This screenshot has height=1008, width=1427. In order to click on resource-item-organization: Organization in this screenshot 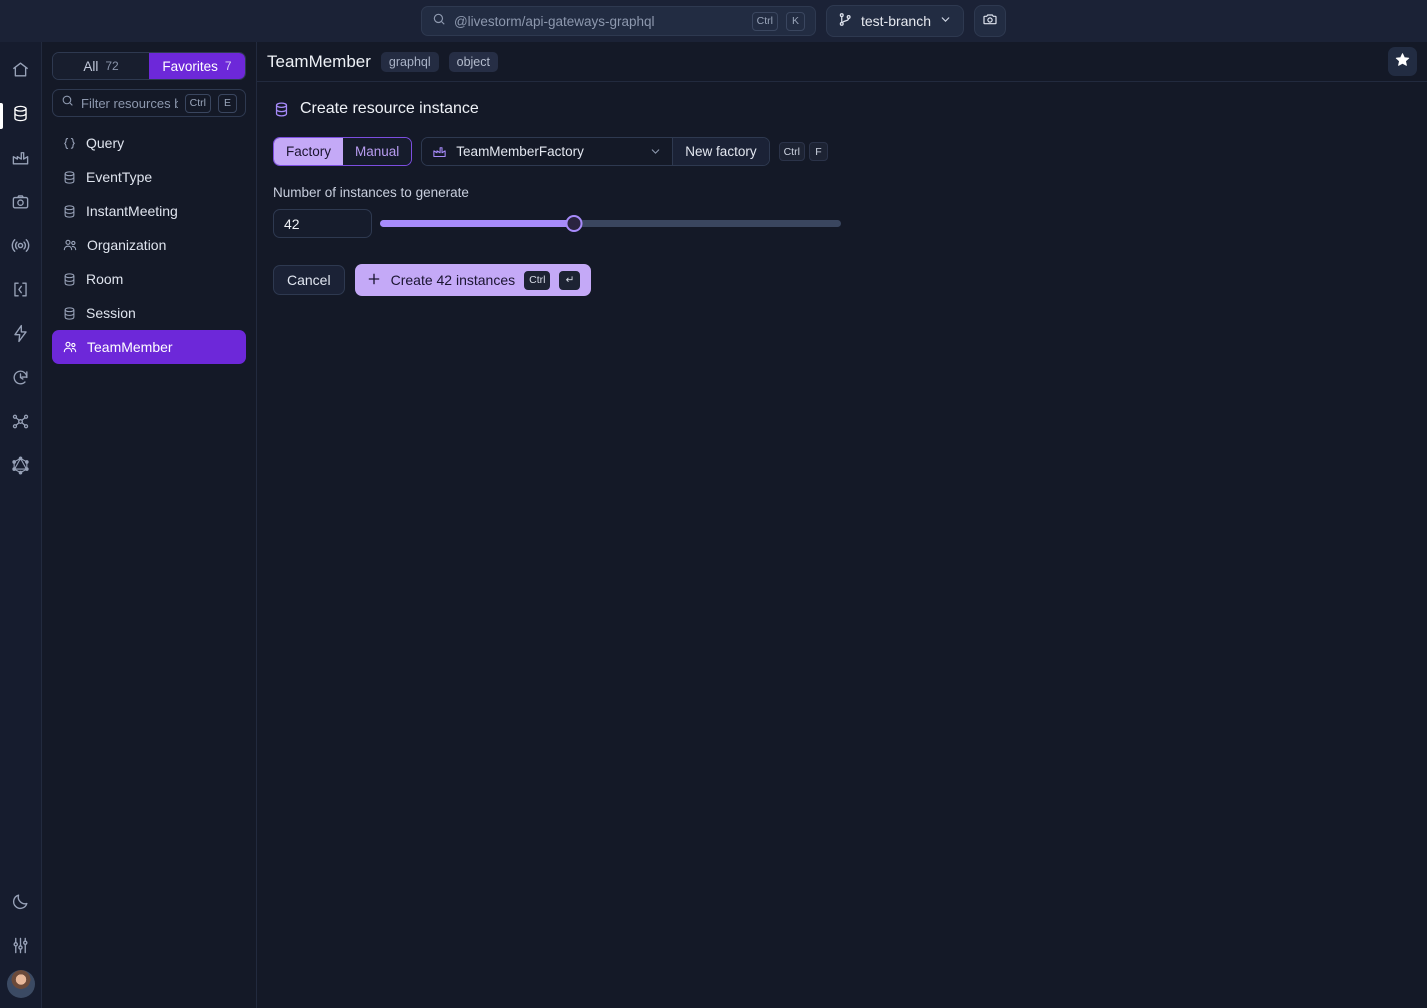, I will do `click(149, 245)`.